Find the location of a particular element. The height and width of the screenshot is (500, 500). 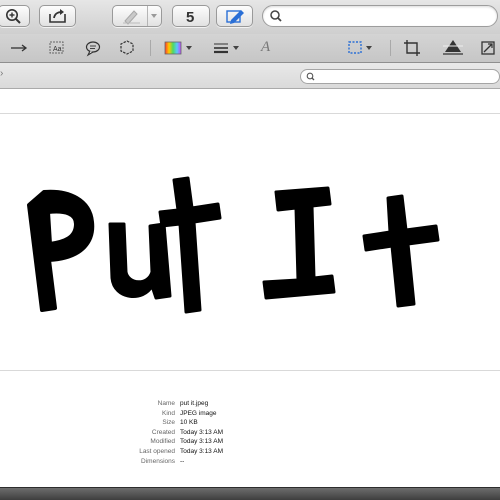

shape-tool is located at coordinates (127, 48).